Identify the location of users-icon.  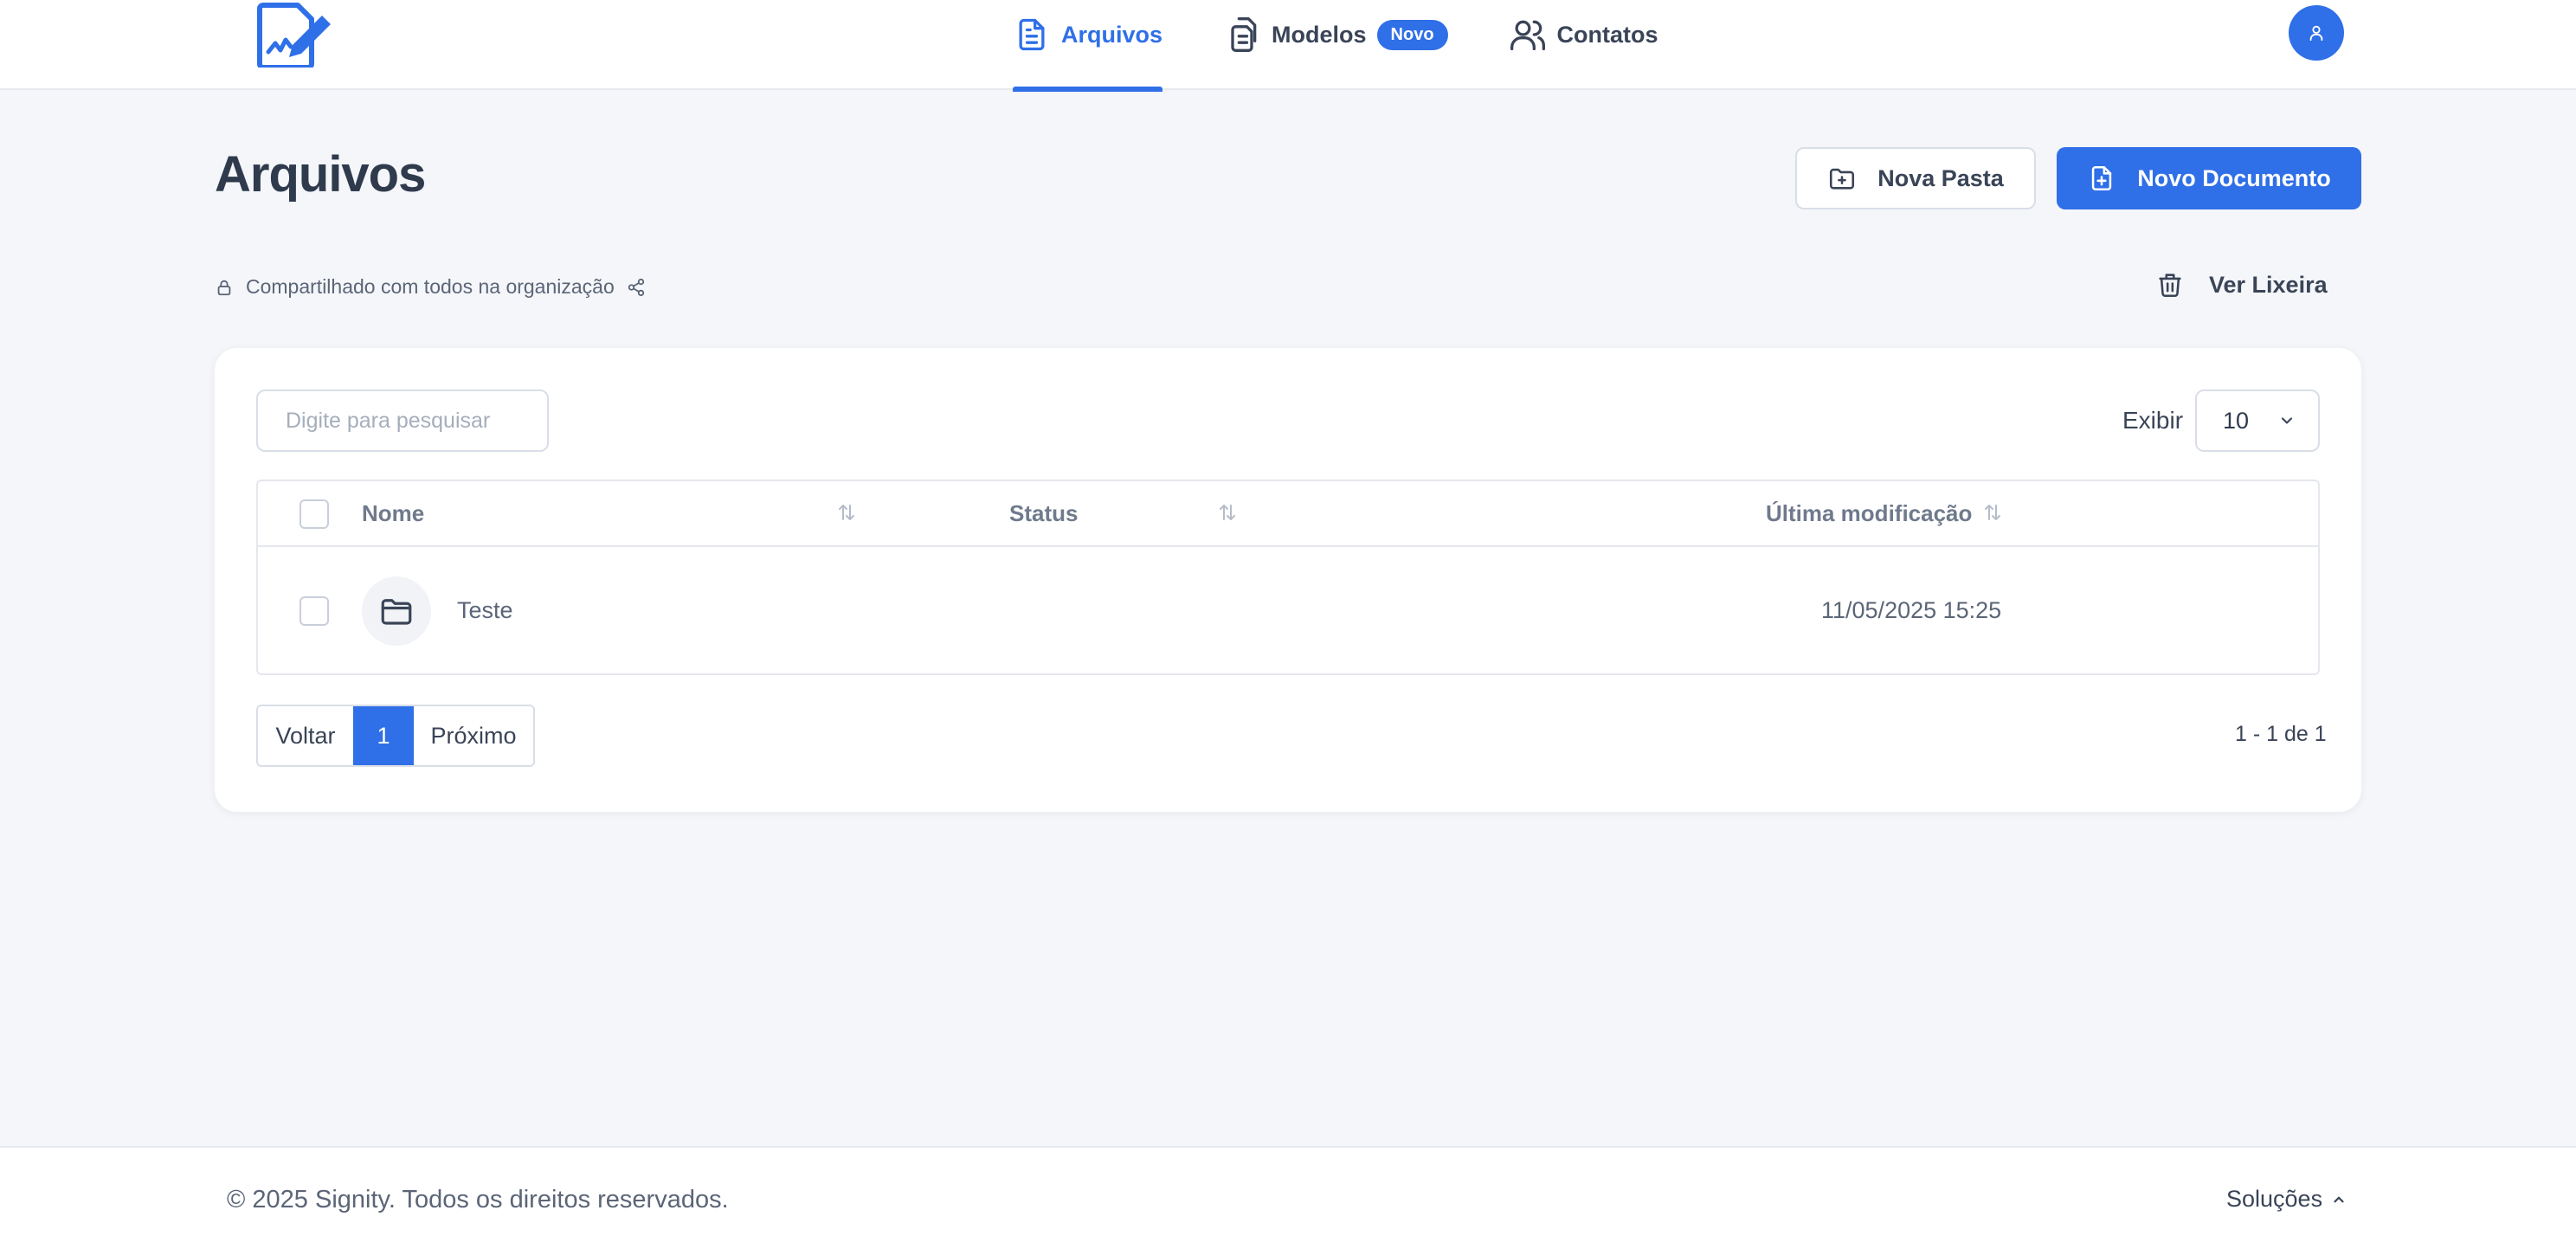
(1527, 35).